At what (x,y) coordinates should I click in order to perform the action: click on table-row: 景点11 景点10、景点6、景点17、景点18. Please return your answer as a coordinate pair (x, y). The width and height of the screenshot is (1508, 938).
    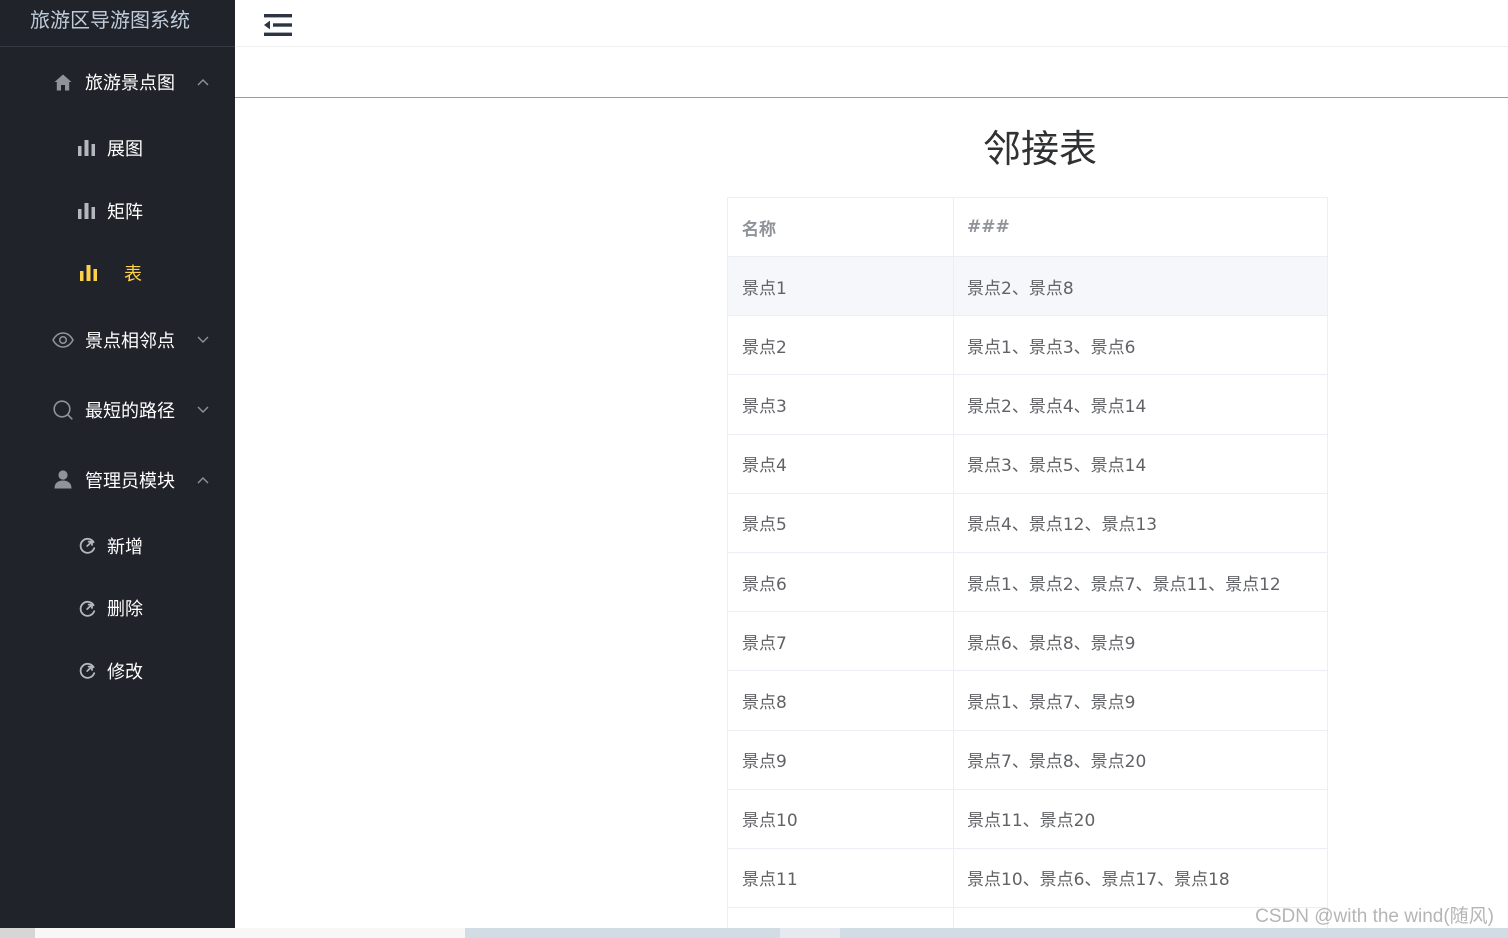
    Looking at the image, I should click on (1027, 878).